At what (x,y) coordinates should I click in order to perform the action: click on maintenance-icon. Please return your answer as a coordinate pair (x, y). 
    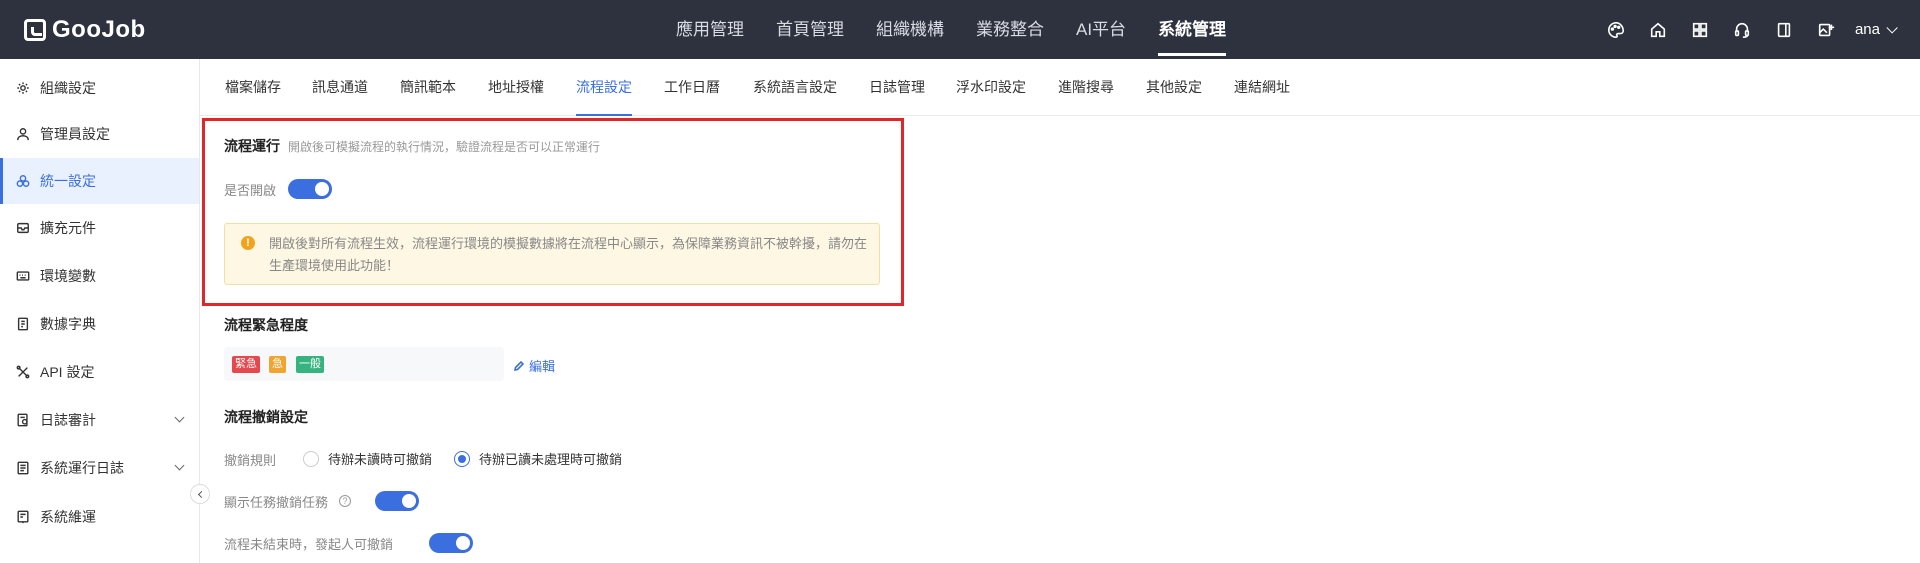
    Looking at the image, I should click on (23, 517).